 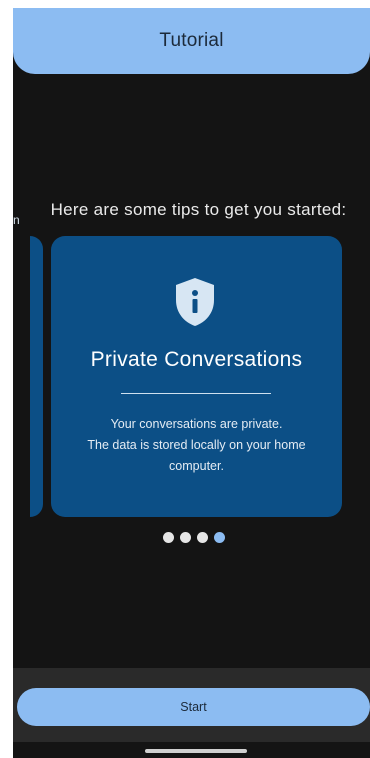 I want to click on card-divider, so click(x=196, y=393).